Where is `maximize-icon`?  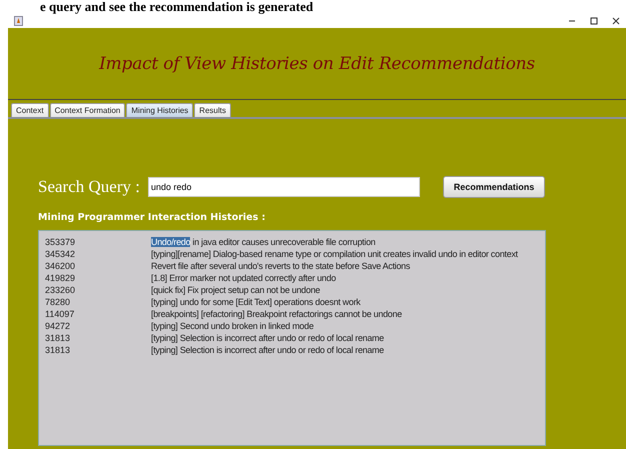 maximize-icon is located at coordinates (594, 21).